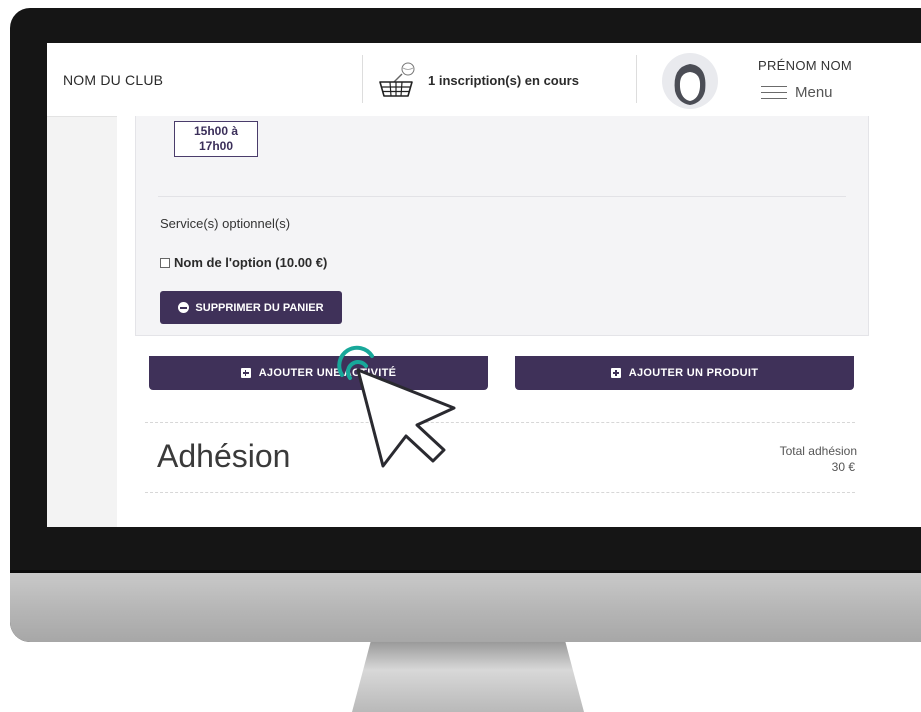 The image size is (921, 712). I want to click on card-divider, so click(502, 196).